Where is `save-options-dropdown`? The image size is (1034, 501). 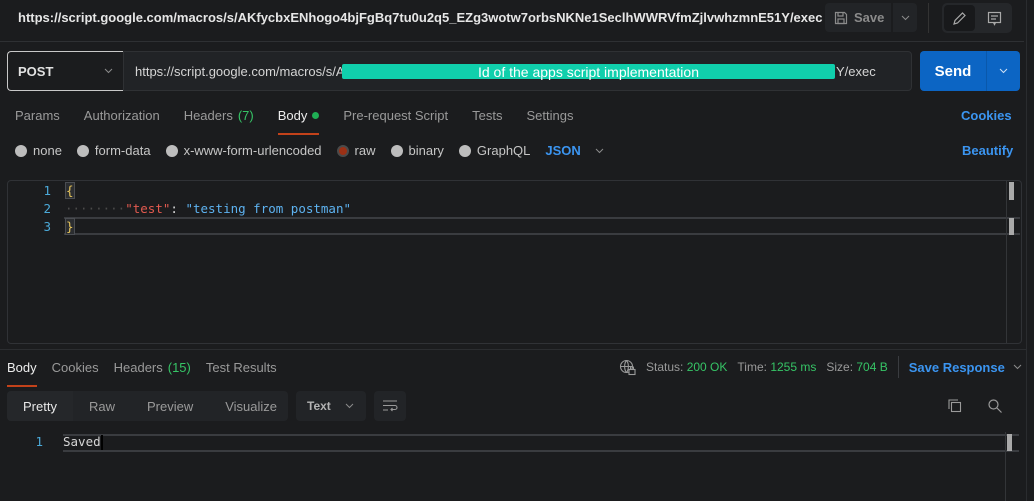 save-options-dropdown is located at coordinates (905, 17).